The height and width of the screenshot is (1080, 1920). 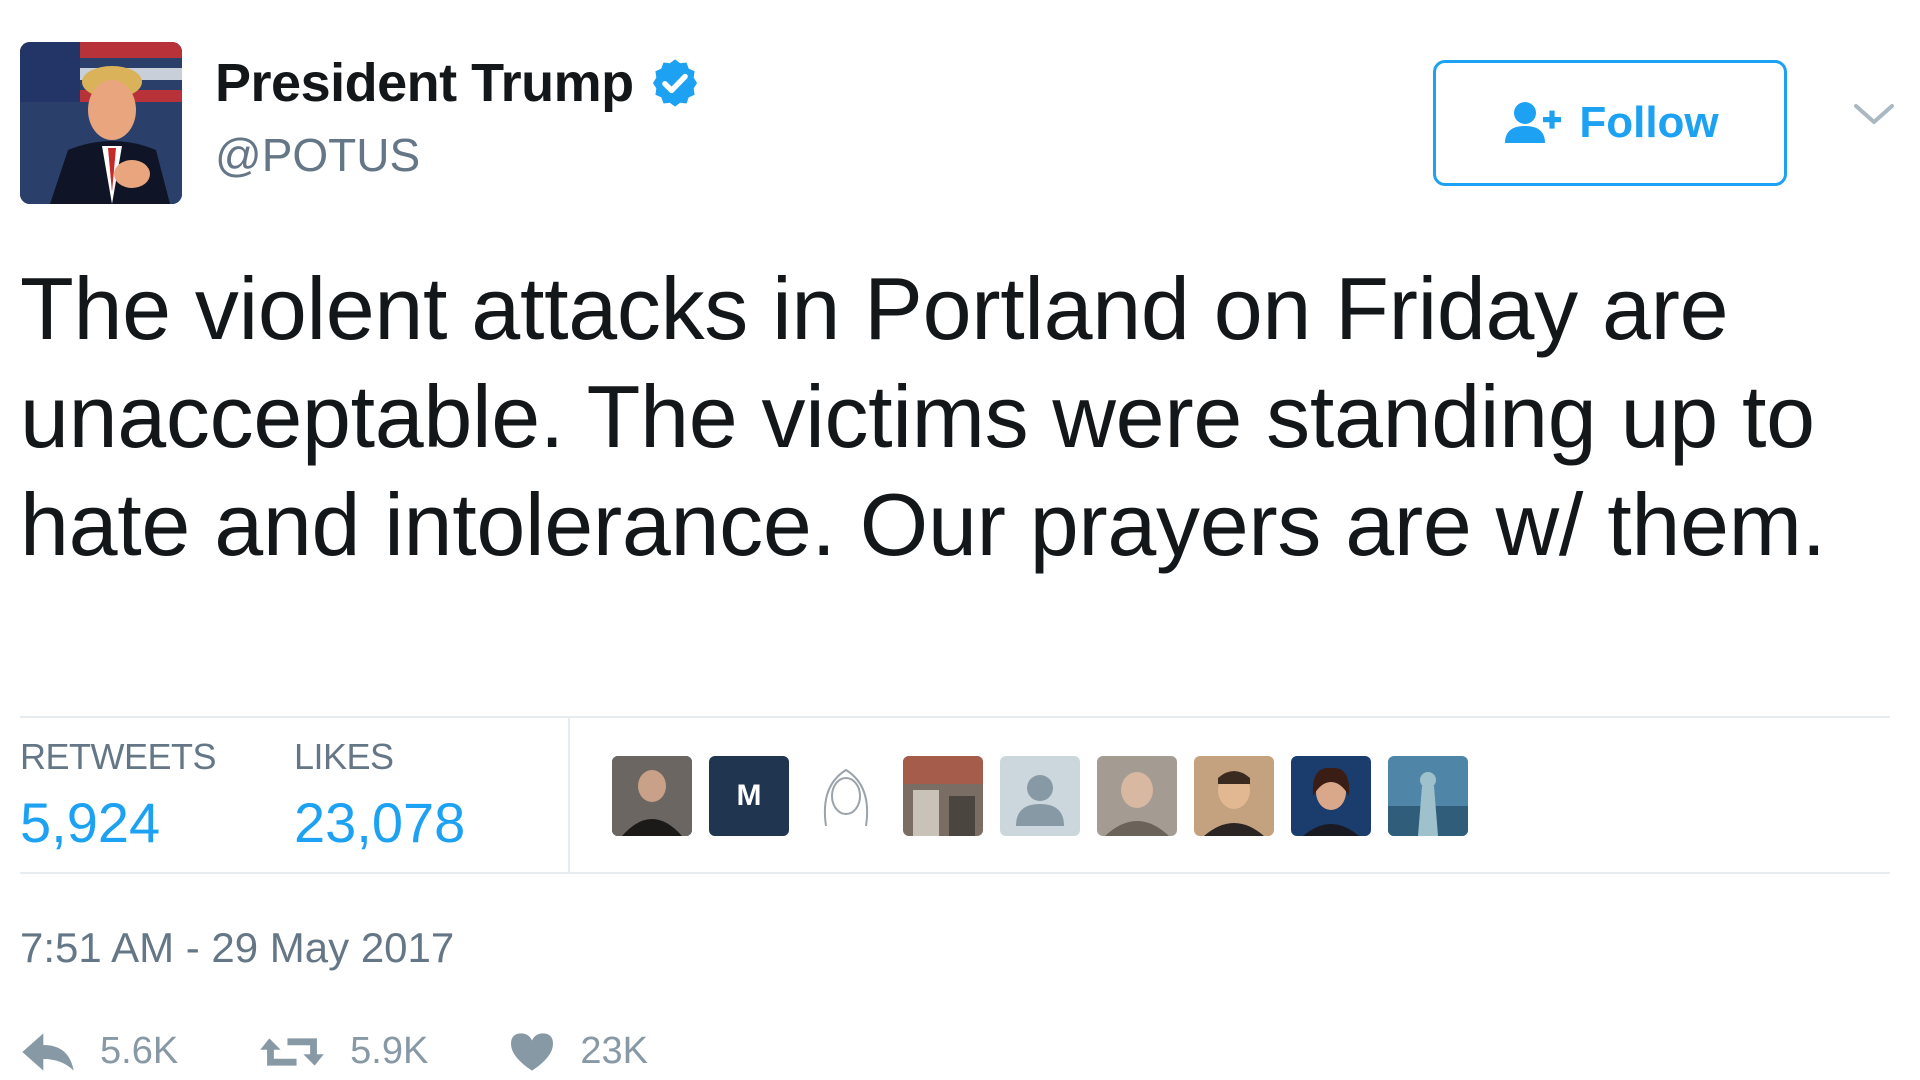 What do you see at coordinates (90, 822) in the screenshot?
I see `retweets-count: 5,924` at bounding box center [90, 822].